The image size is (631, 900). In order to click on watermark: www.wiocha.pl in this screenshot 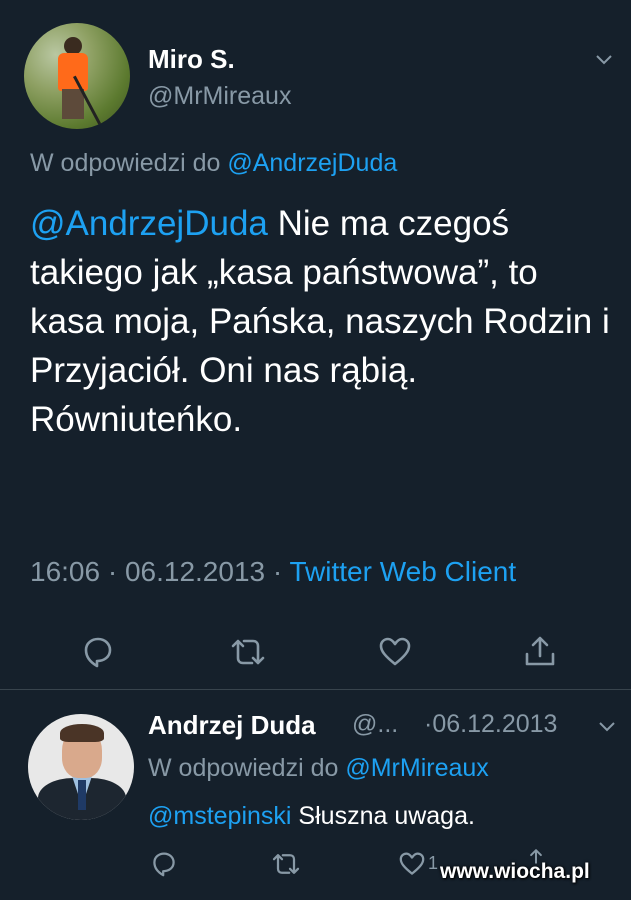, I will do `click(515, 871)`.